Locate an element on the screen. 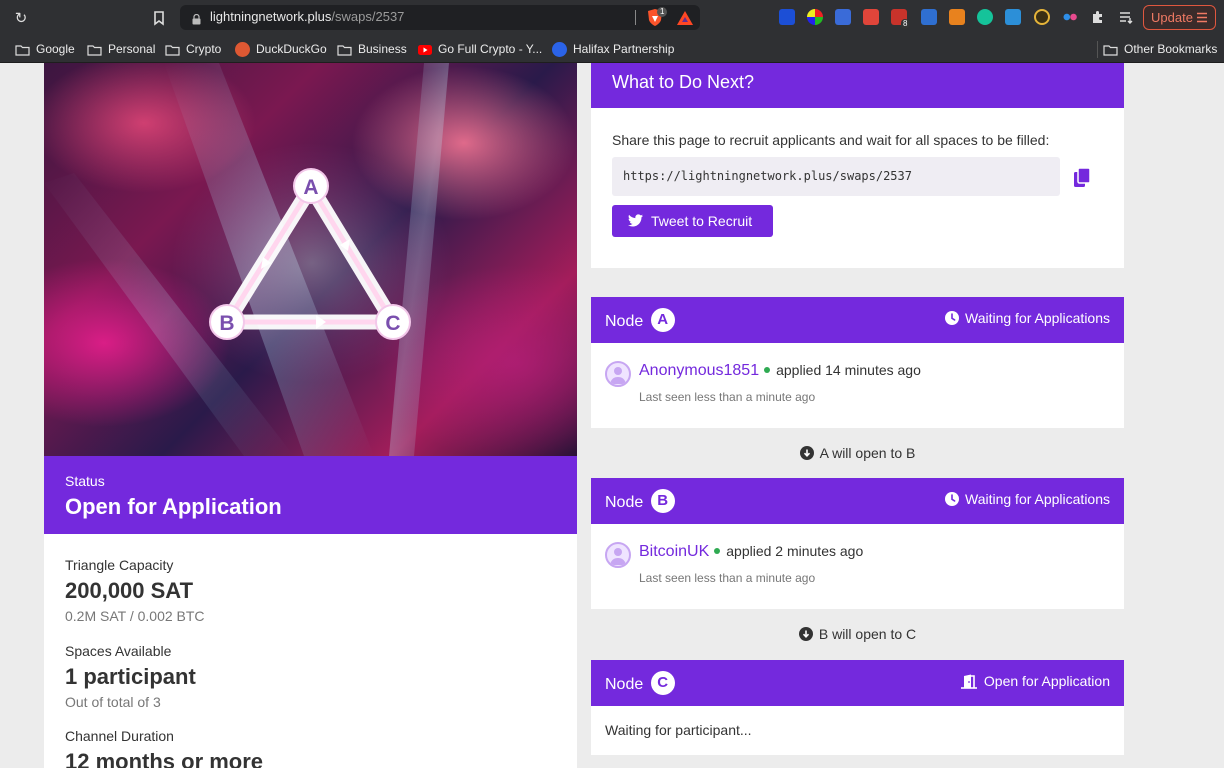  bookmark-label: Halifax Partnership is located at coordinates (624, 49).